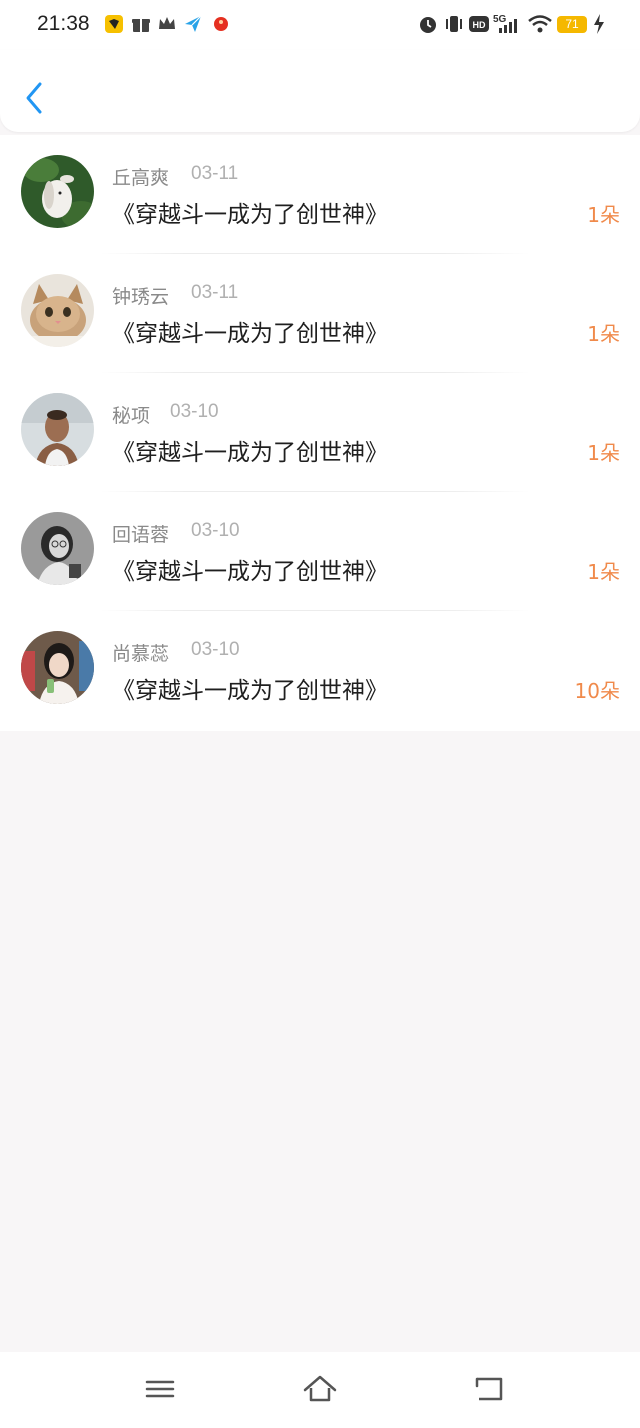 Image resolution: width=640 pixels, height=1428 pixels. What do you see at coordinates (131, 416) in the screenshot?
I see `sender-name: 秘项` at bounding box center [131, 416].